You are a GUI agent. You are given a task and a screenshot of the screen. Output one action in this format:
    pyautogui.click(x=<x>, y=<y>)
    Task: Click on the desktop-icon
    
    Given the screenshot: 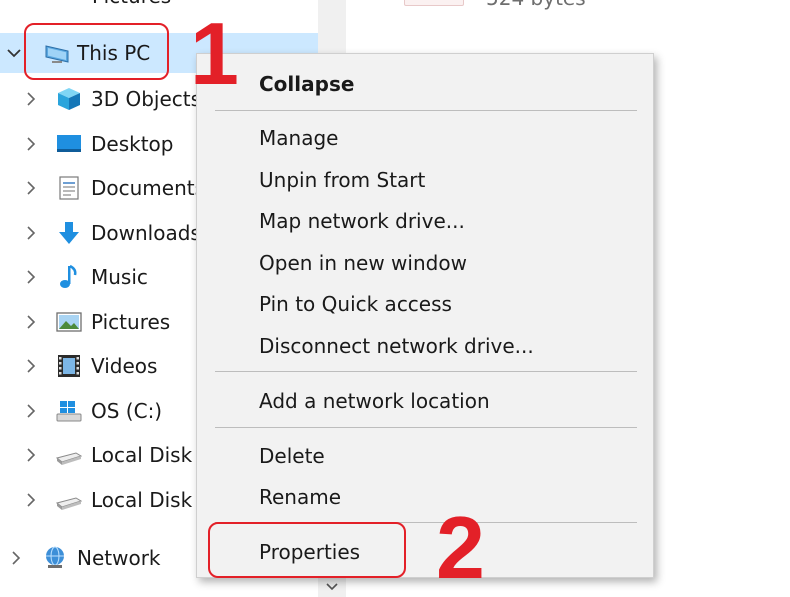 What is the action you would take?
    pyautogui.click(x=69, y=143)
    